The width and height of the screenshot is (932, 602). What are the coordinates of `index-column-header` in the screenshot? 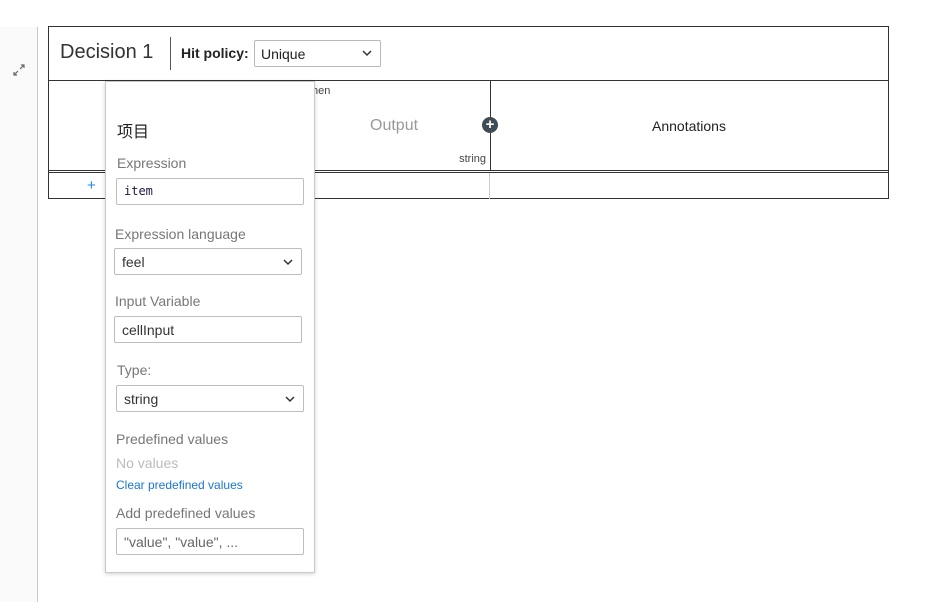 It's located at (77, 125).